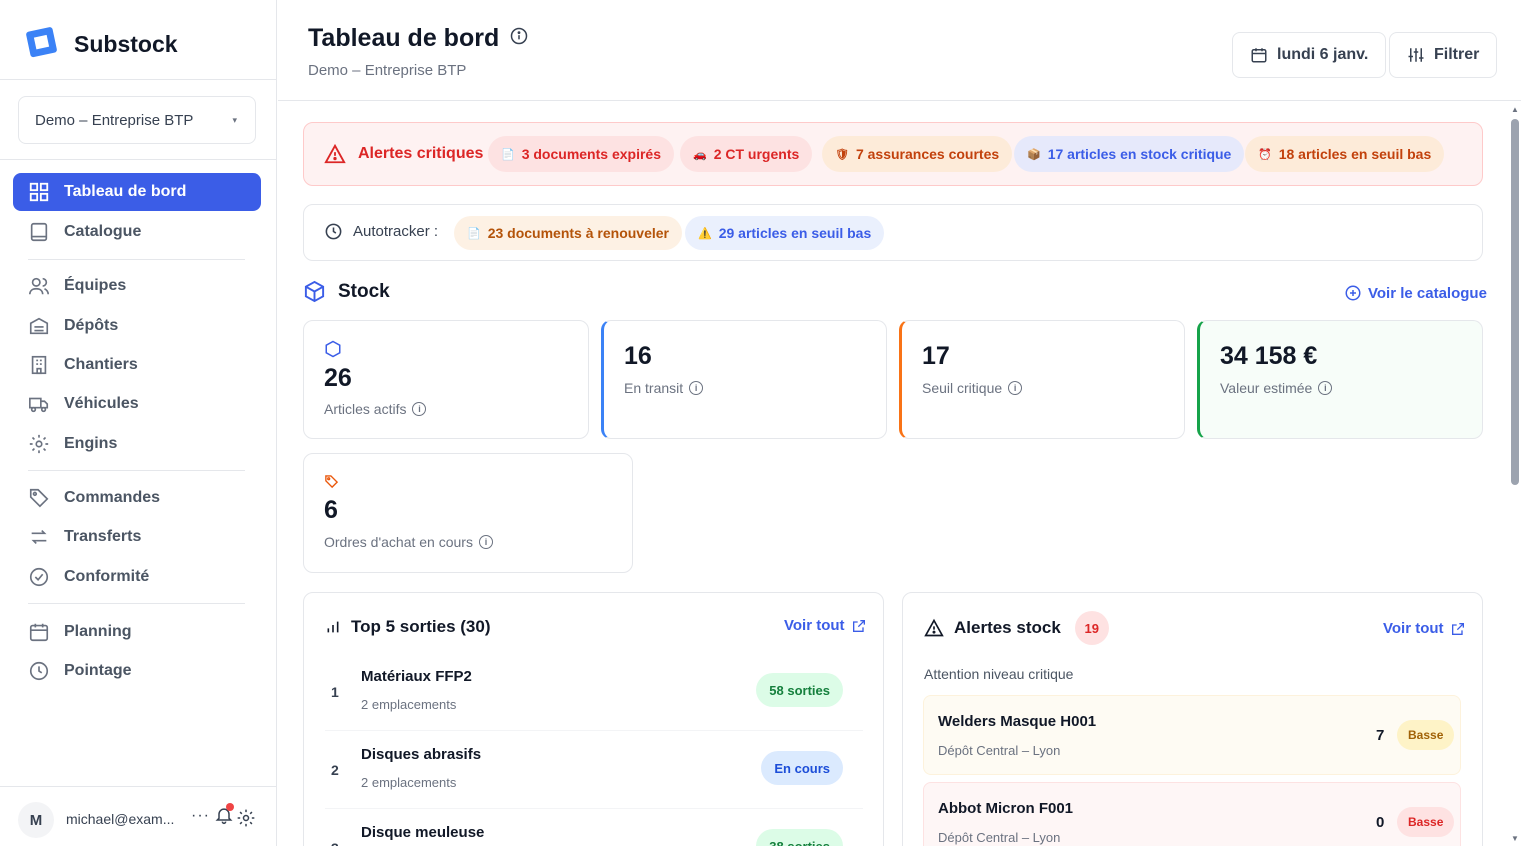 The width and height of the screenshot is (1521, 846). I want to click on avatar: M, so click(36, 820).